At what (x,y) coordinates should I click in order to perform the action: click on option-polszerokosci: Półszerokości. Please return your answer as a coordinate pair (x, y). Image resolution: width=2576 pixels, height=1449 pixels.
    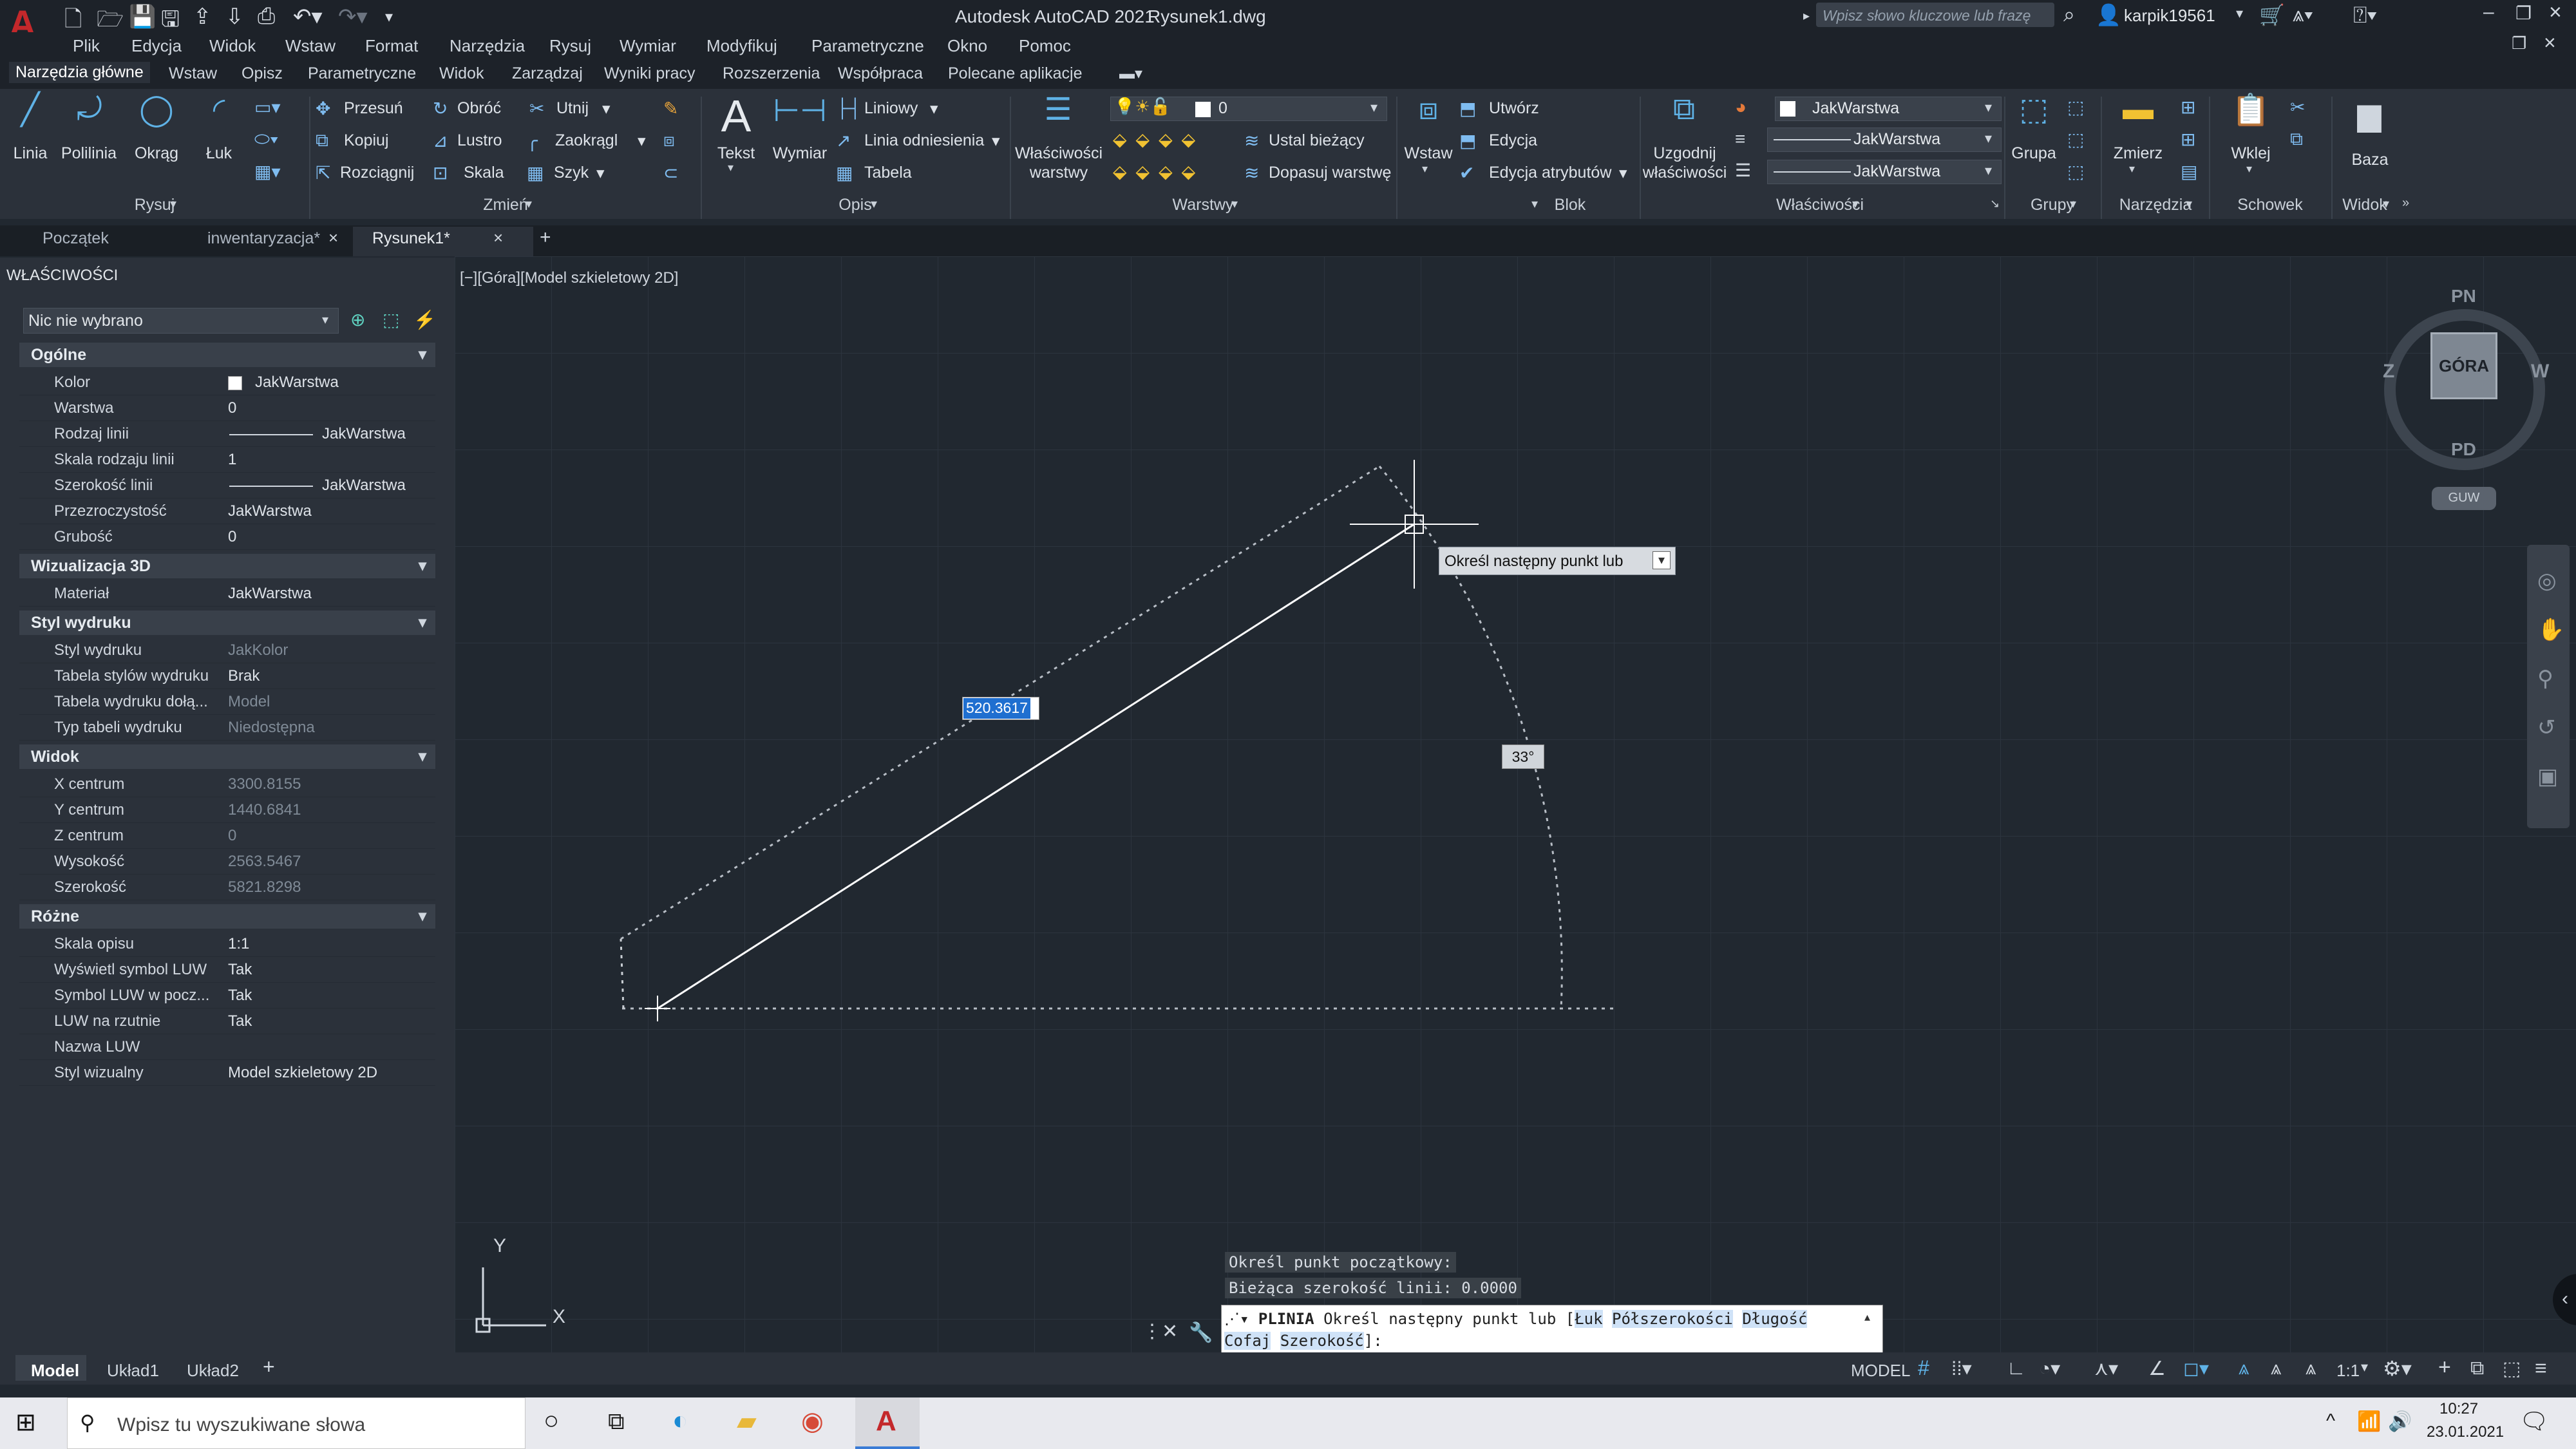
    Looking at the image, I should click on (1673, 1319).